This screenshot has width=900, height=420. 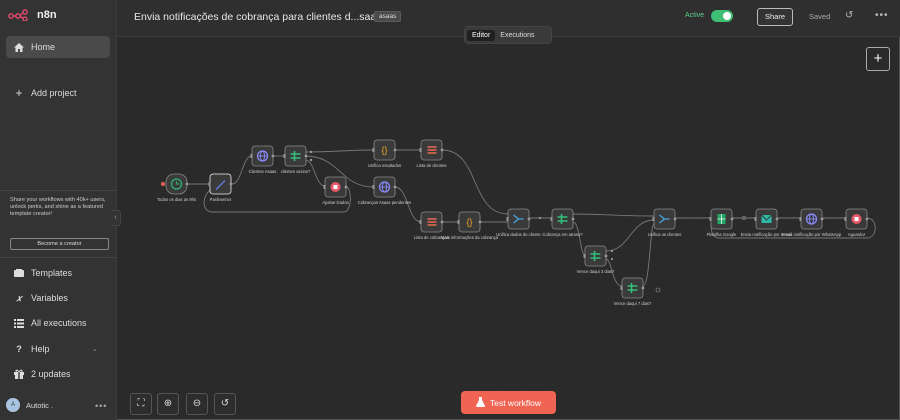 What do you see at coordinates (176, 199) in the screenshot?
I see `node-label: Todos os dias as 9hs` at bounding box center [176, 199].